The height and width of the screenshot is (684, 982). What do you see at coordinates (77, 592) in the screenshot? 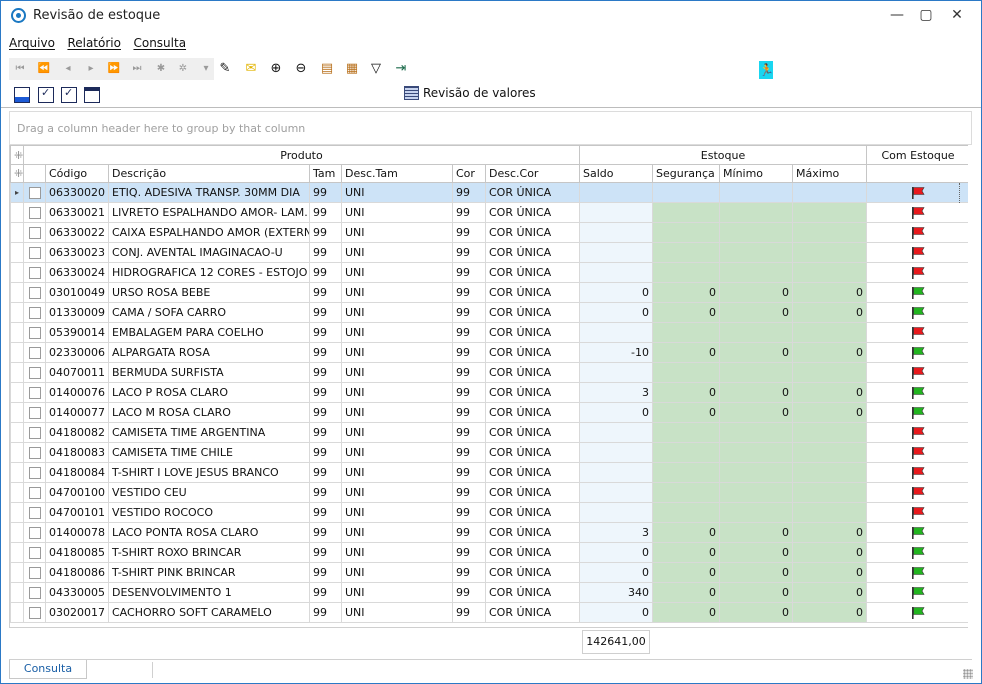
I see `cell-codigo: 04330005` at bounding box center [77, 592].